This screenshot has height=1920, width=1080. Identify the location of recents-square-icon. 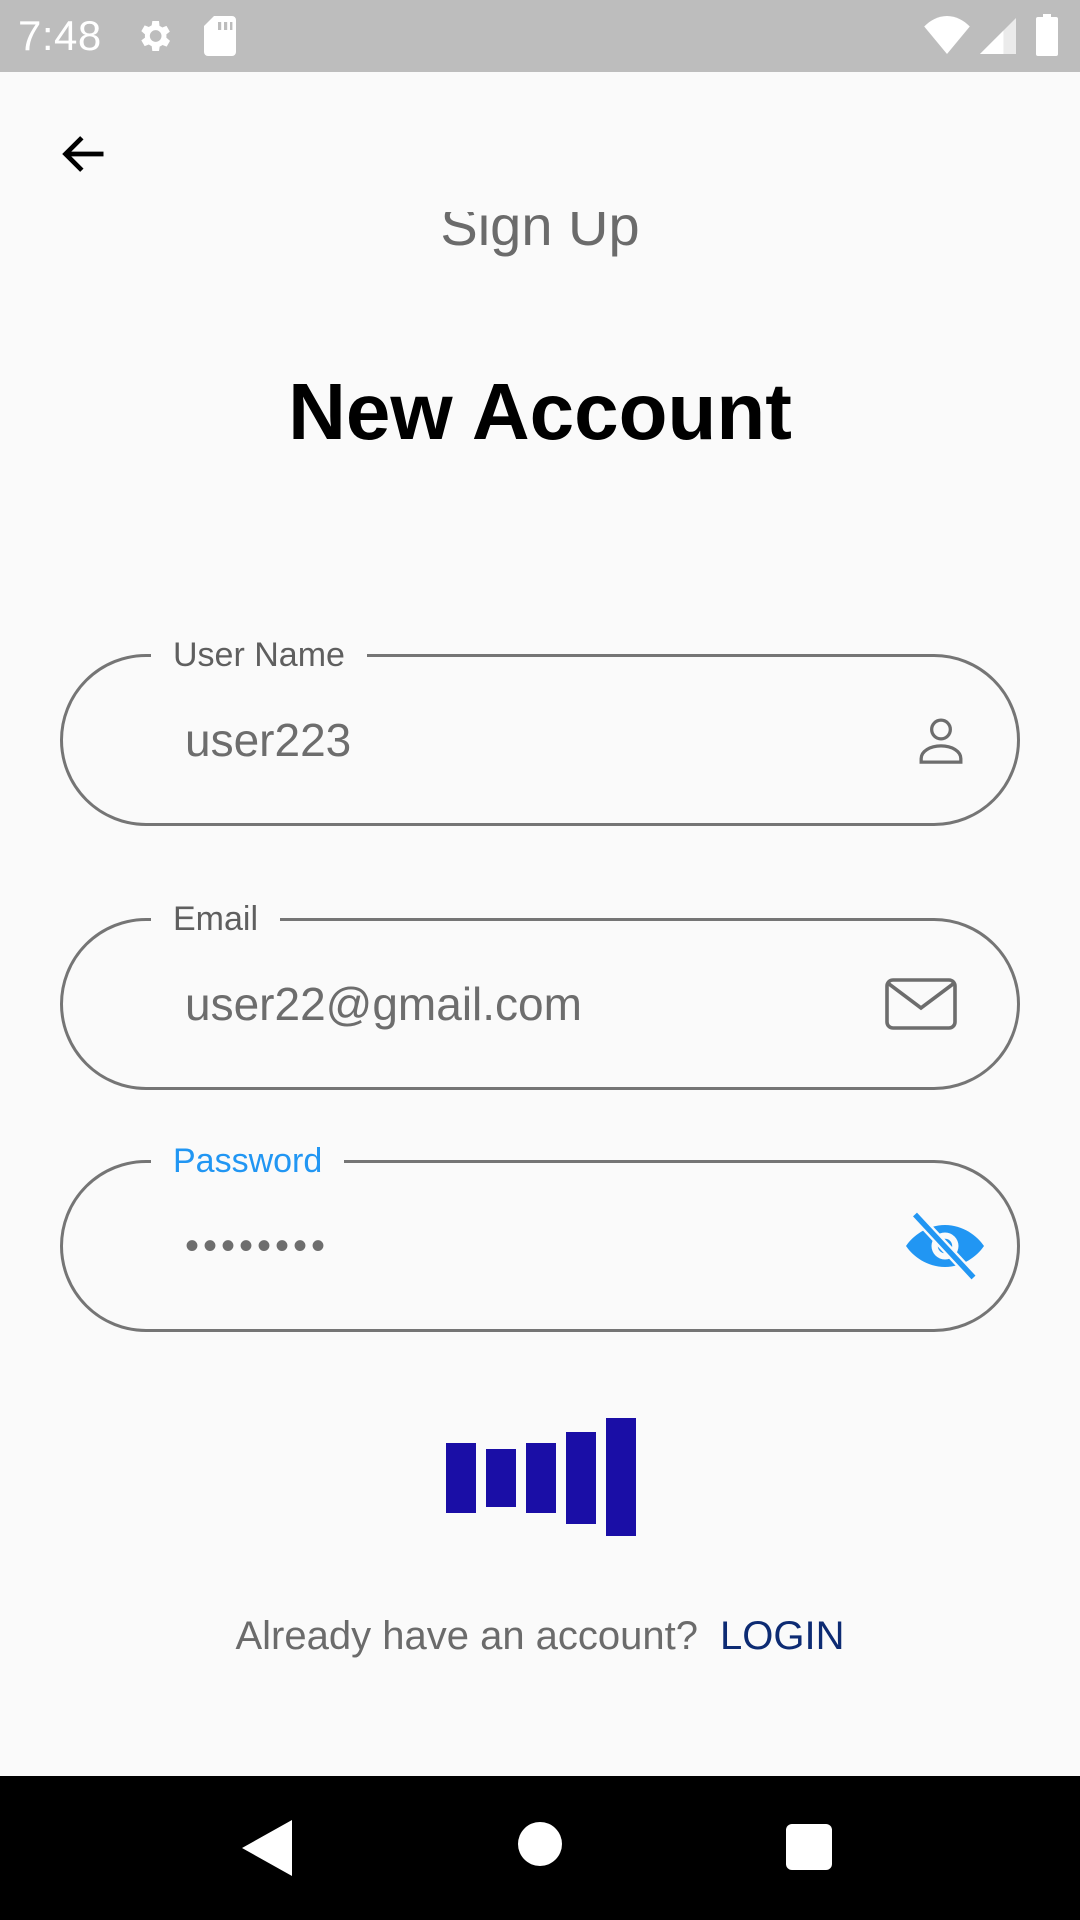
(809, 1849).